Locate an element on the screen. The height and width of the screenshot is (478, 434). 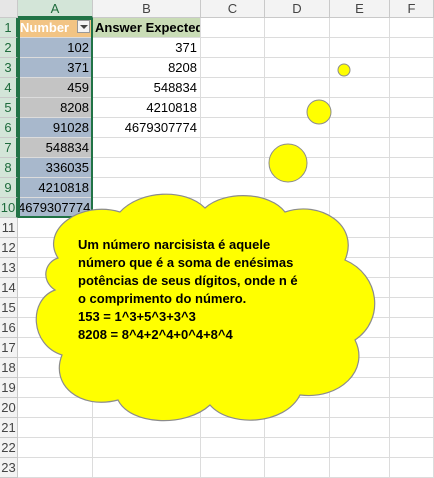
cell-b21 is located at coordinates (147, 428).